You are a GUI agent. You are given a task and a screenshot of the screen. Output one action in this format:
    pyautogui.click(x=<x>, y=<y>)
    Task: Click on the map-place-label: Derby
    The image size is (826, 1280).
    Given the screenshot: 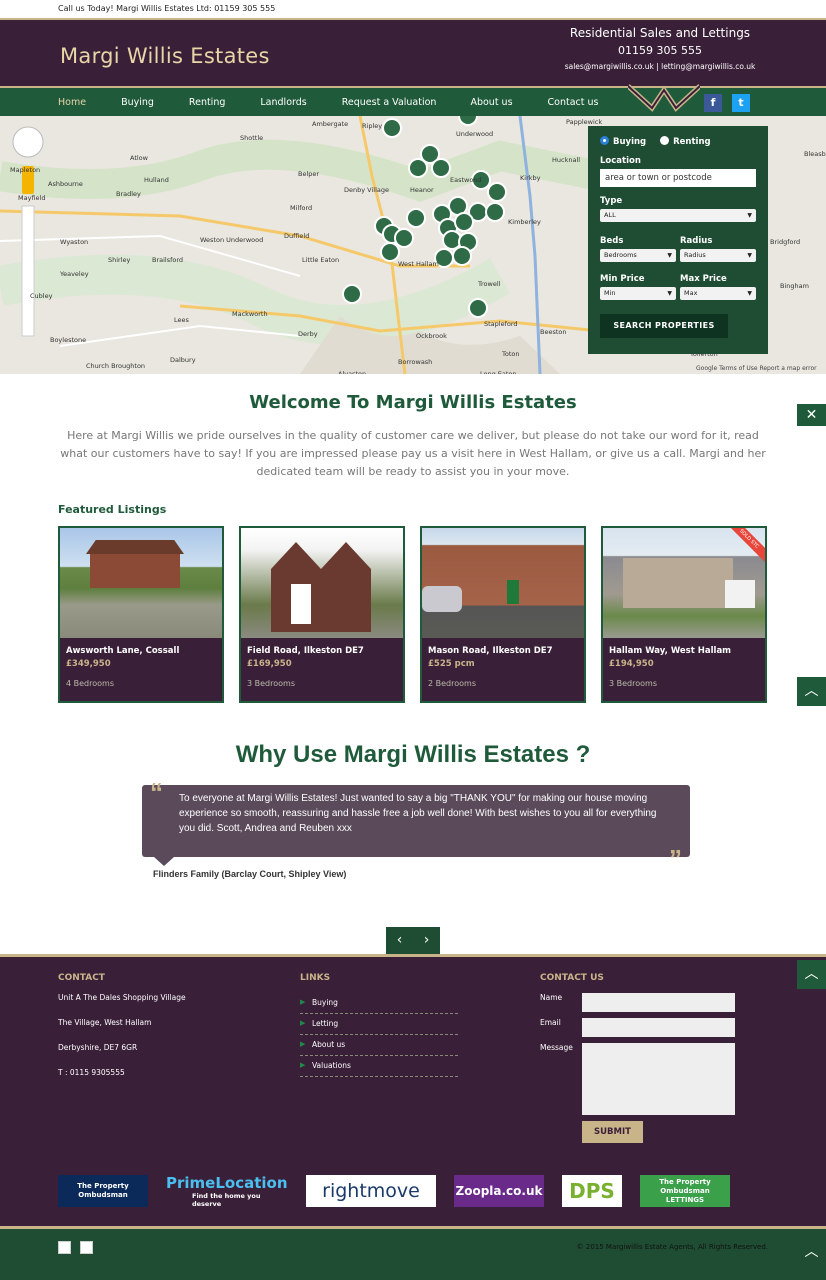 What is the action you would take?
    pyautogui.click(x=308, y=334)
    